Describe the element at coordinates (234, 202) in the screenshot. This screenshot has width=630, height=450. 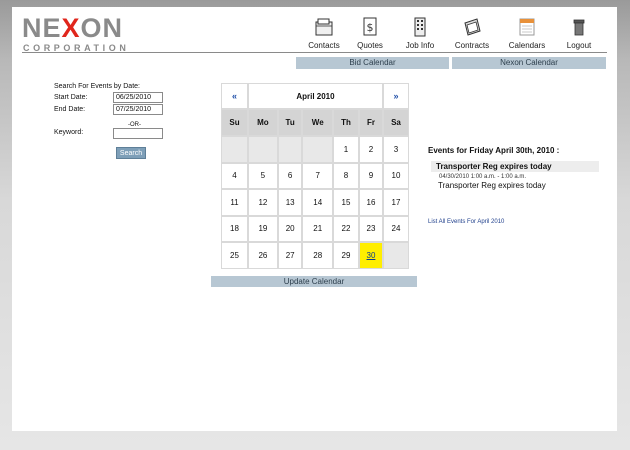
I see `calendar-day: 11` at that location.